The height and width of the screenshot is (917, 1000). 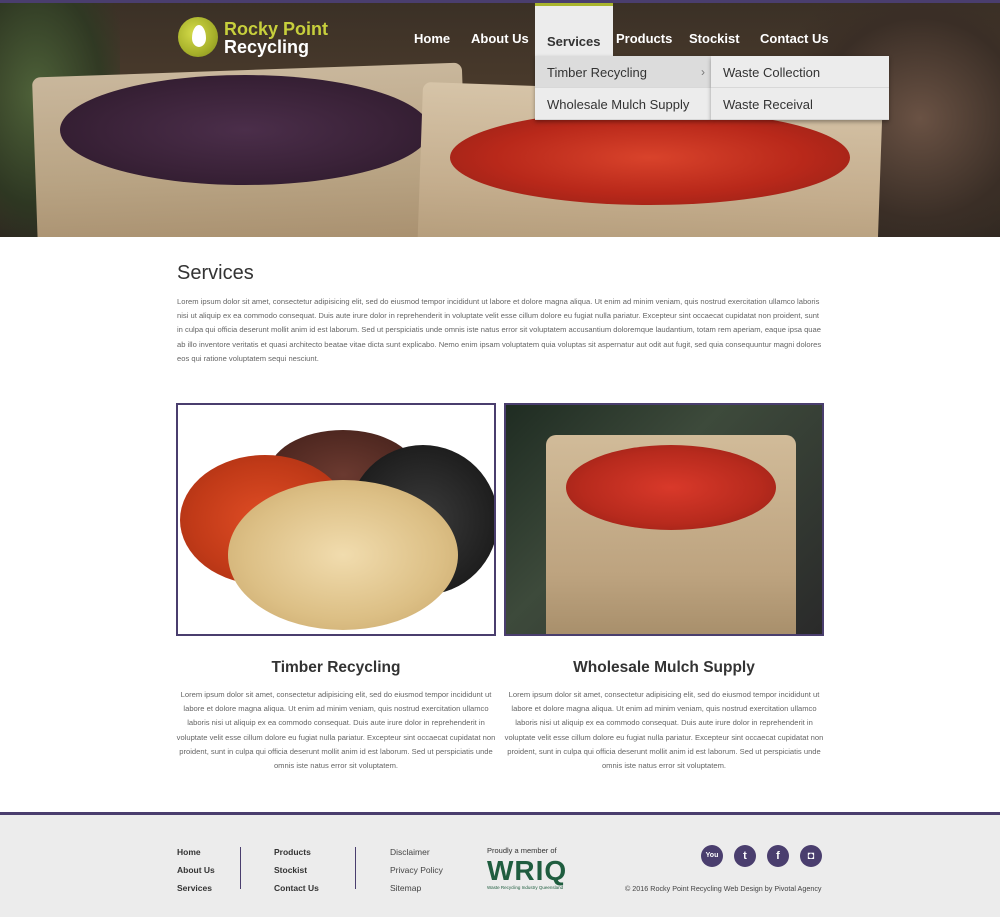 I want to click on wholesale-mulch-heading: Wholesale Mulch Supply, so click(x=664, y=667).